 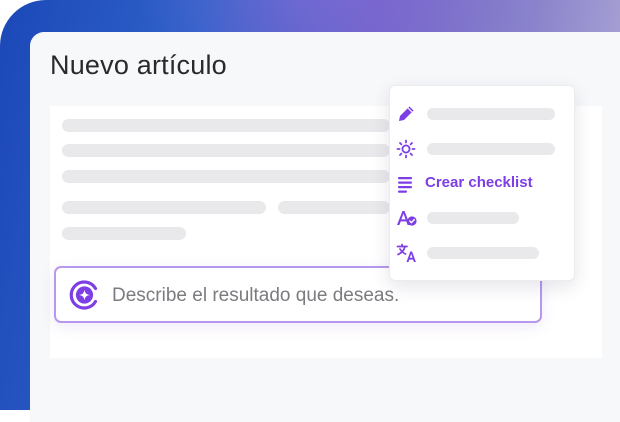 What do you see at coordinates (406, 149) in the screenshot?
I see `sun-icon` at bounding box center [406, 149].